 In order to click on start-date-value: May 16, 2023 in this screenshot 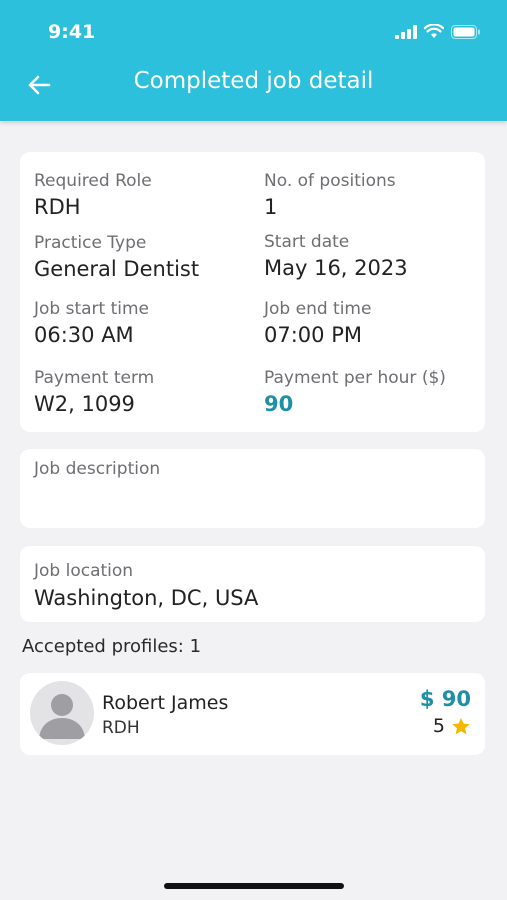, I will do `click(336, 268)`.